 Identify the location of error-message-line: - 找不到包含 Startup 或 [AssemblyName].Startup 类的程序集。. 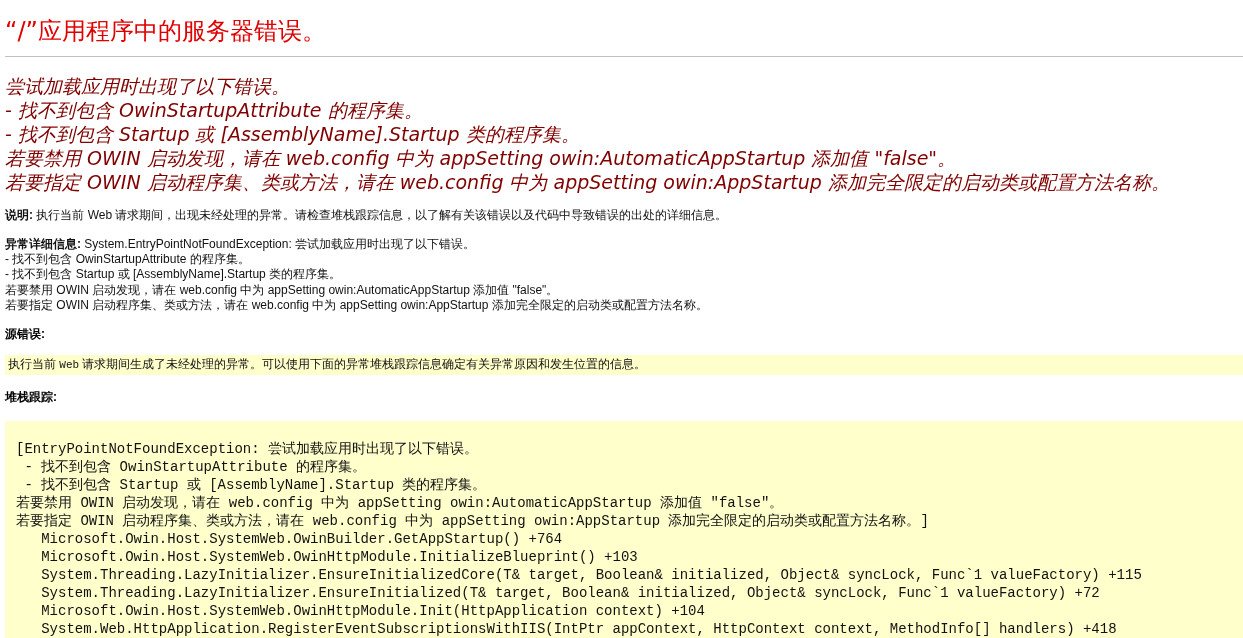
(292, 133).